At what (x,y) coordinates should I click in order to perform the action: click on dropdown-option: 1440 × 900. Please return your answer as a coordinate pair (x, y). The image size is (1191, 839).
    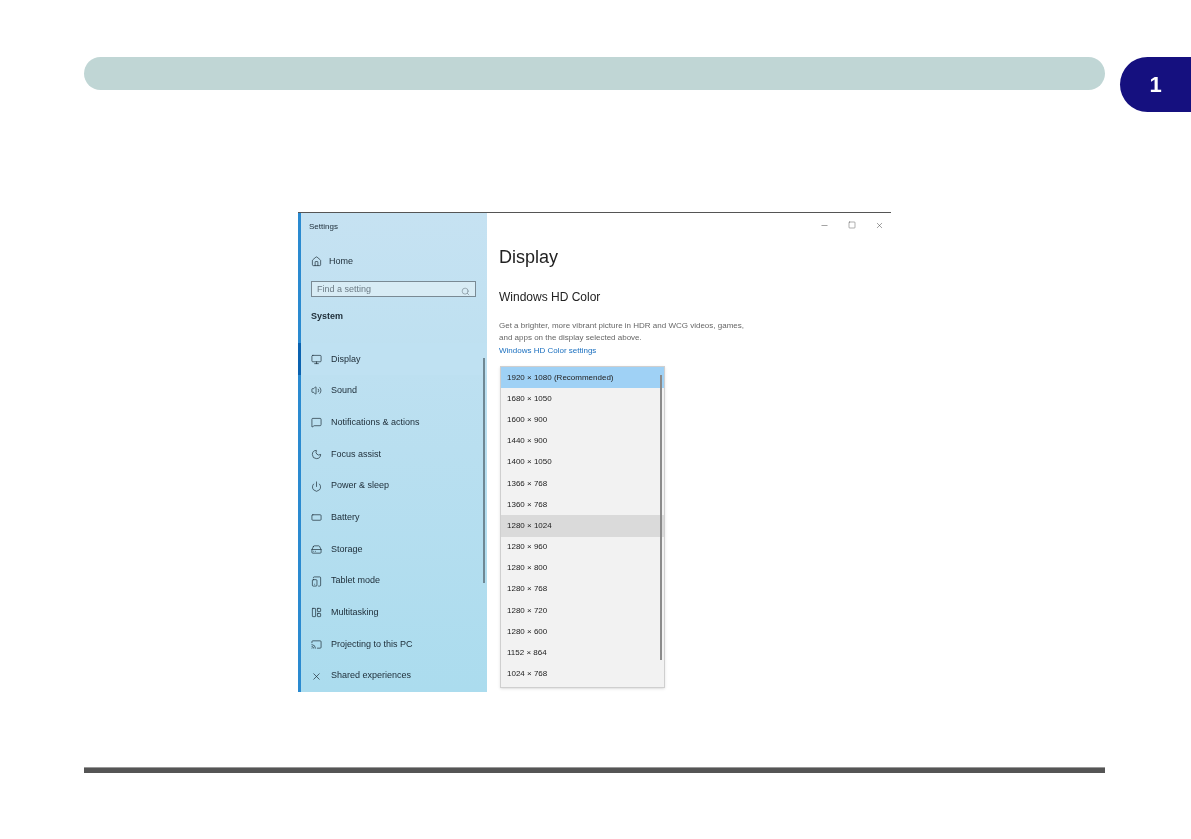
    Looking at the image, I should click on (582, 441).